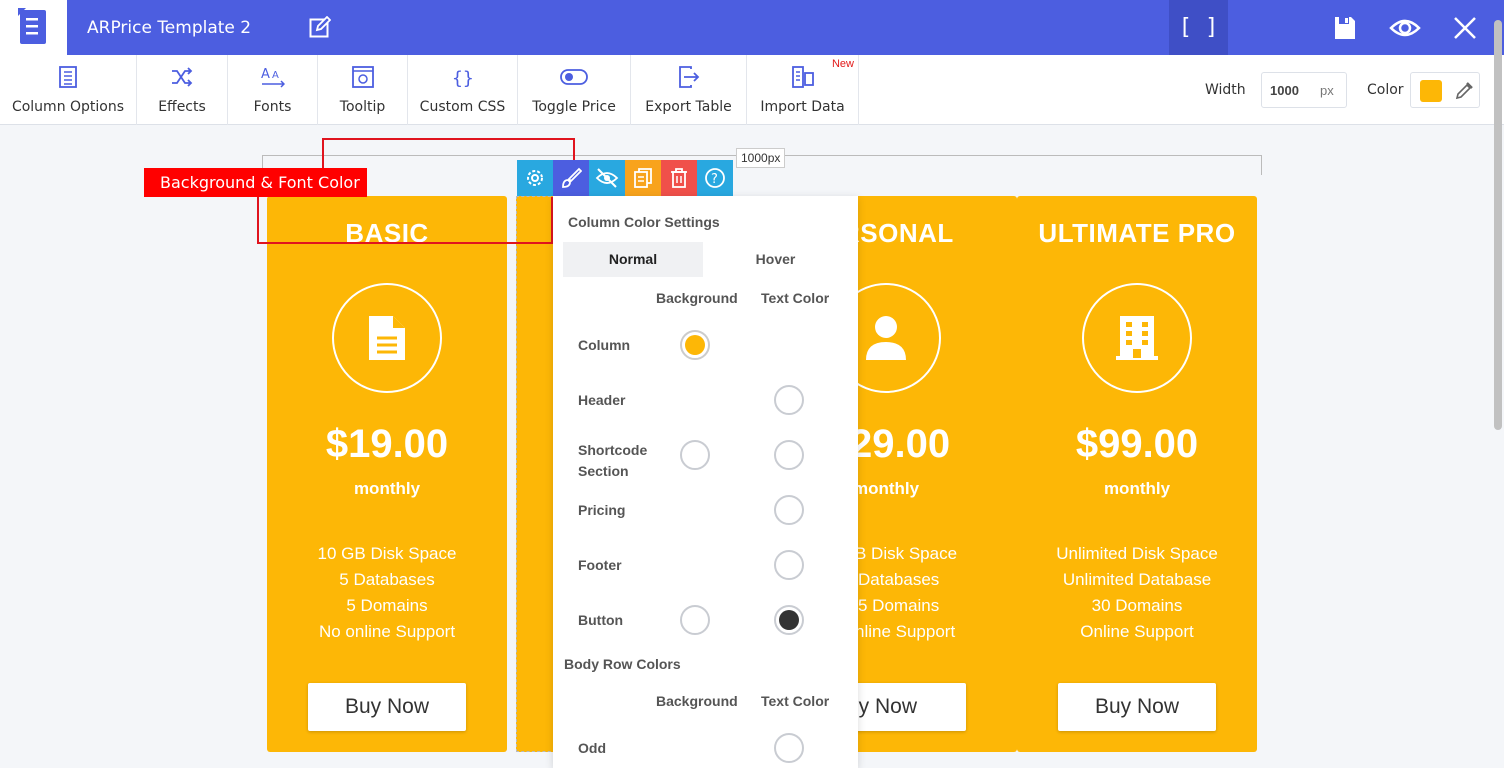 The image size is (1504, 768). What do you see at coordinates (320, 27) in the screenshot?
I see `edit-title-icon` at bounding box center [320, 27].